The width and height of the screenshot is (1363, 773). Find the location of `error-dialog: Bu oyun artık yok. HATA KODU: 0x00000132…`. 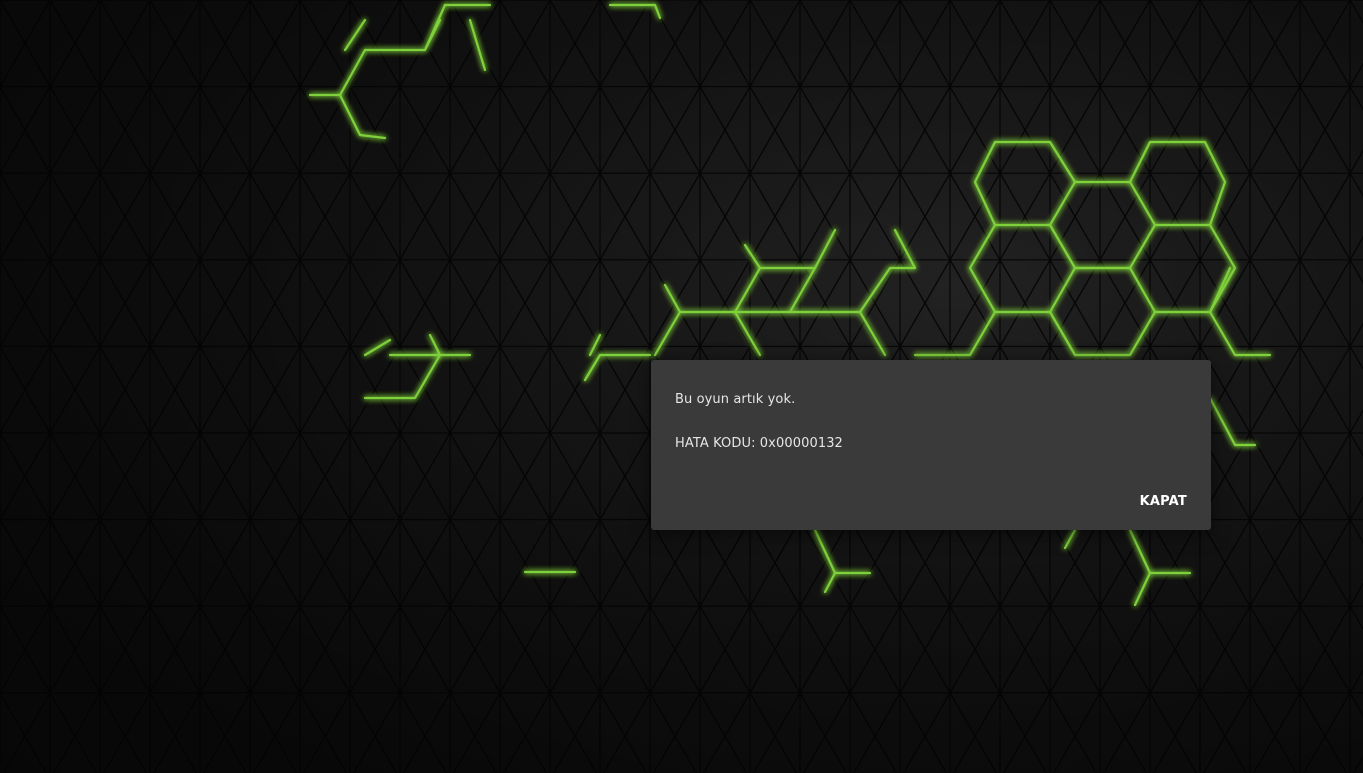

error-dialog: Bu oyun artık yok. HATA KODU: 0x00000132… is located at coordinates (931, 445).